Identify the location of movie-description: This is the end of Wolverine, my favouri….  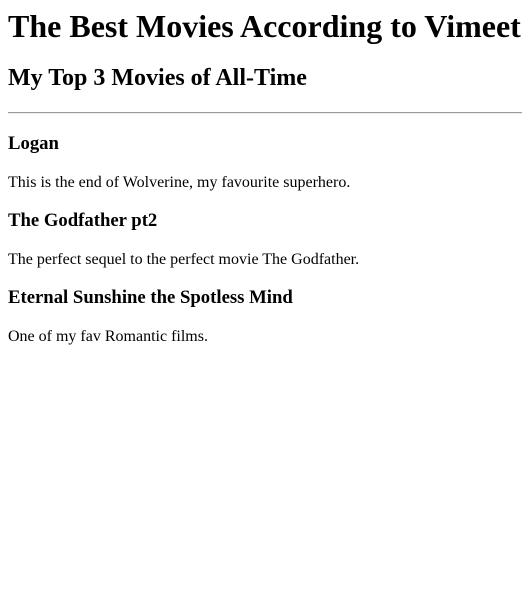
(179, 182).